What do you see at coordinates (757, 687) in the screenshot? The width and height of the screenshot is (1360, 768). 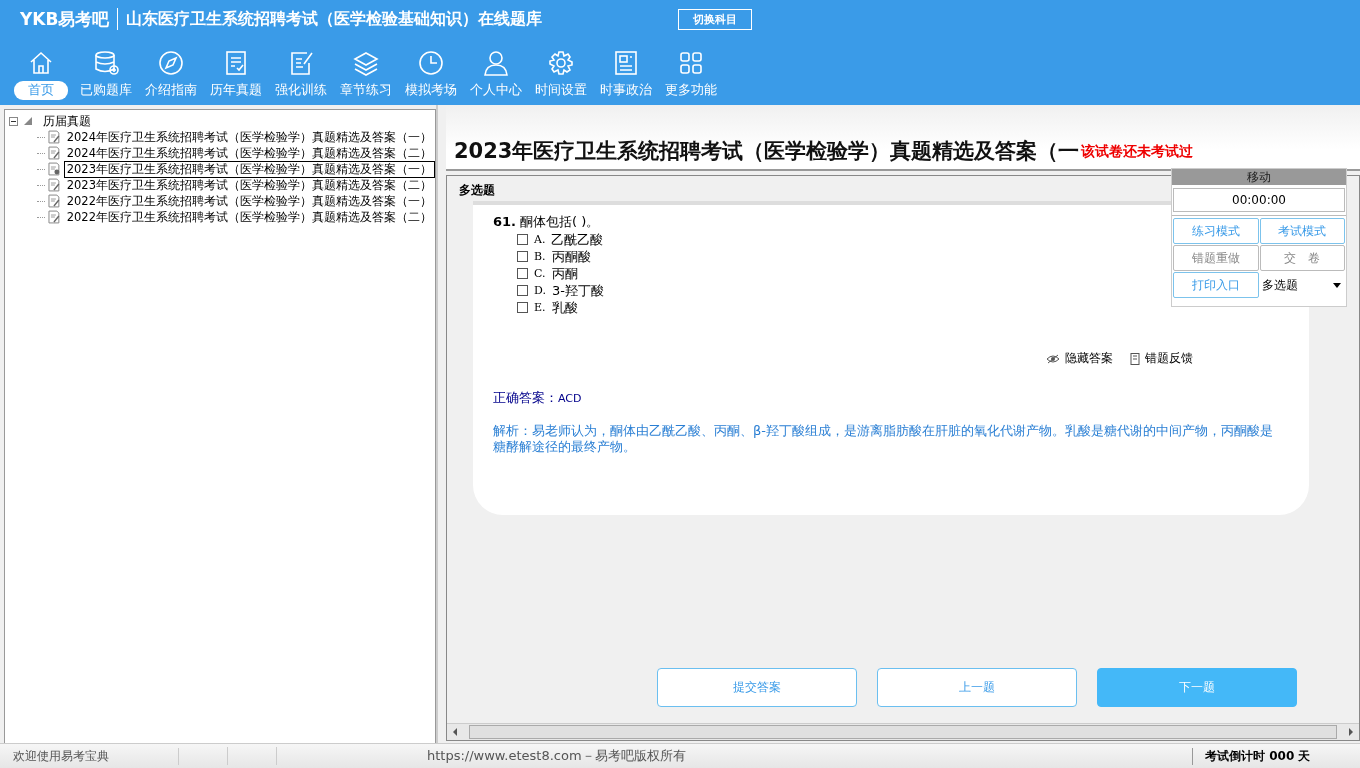 I see `question-nav-button: 提交答案` at bounding box center [757, 687].